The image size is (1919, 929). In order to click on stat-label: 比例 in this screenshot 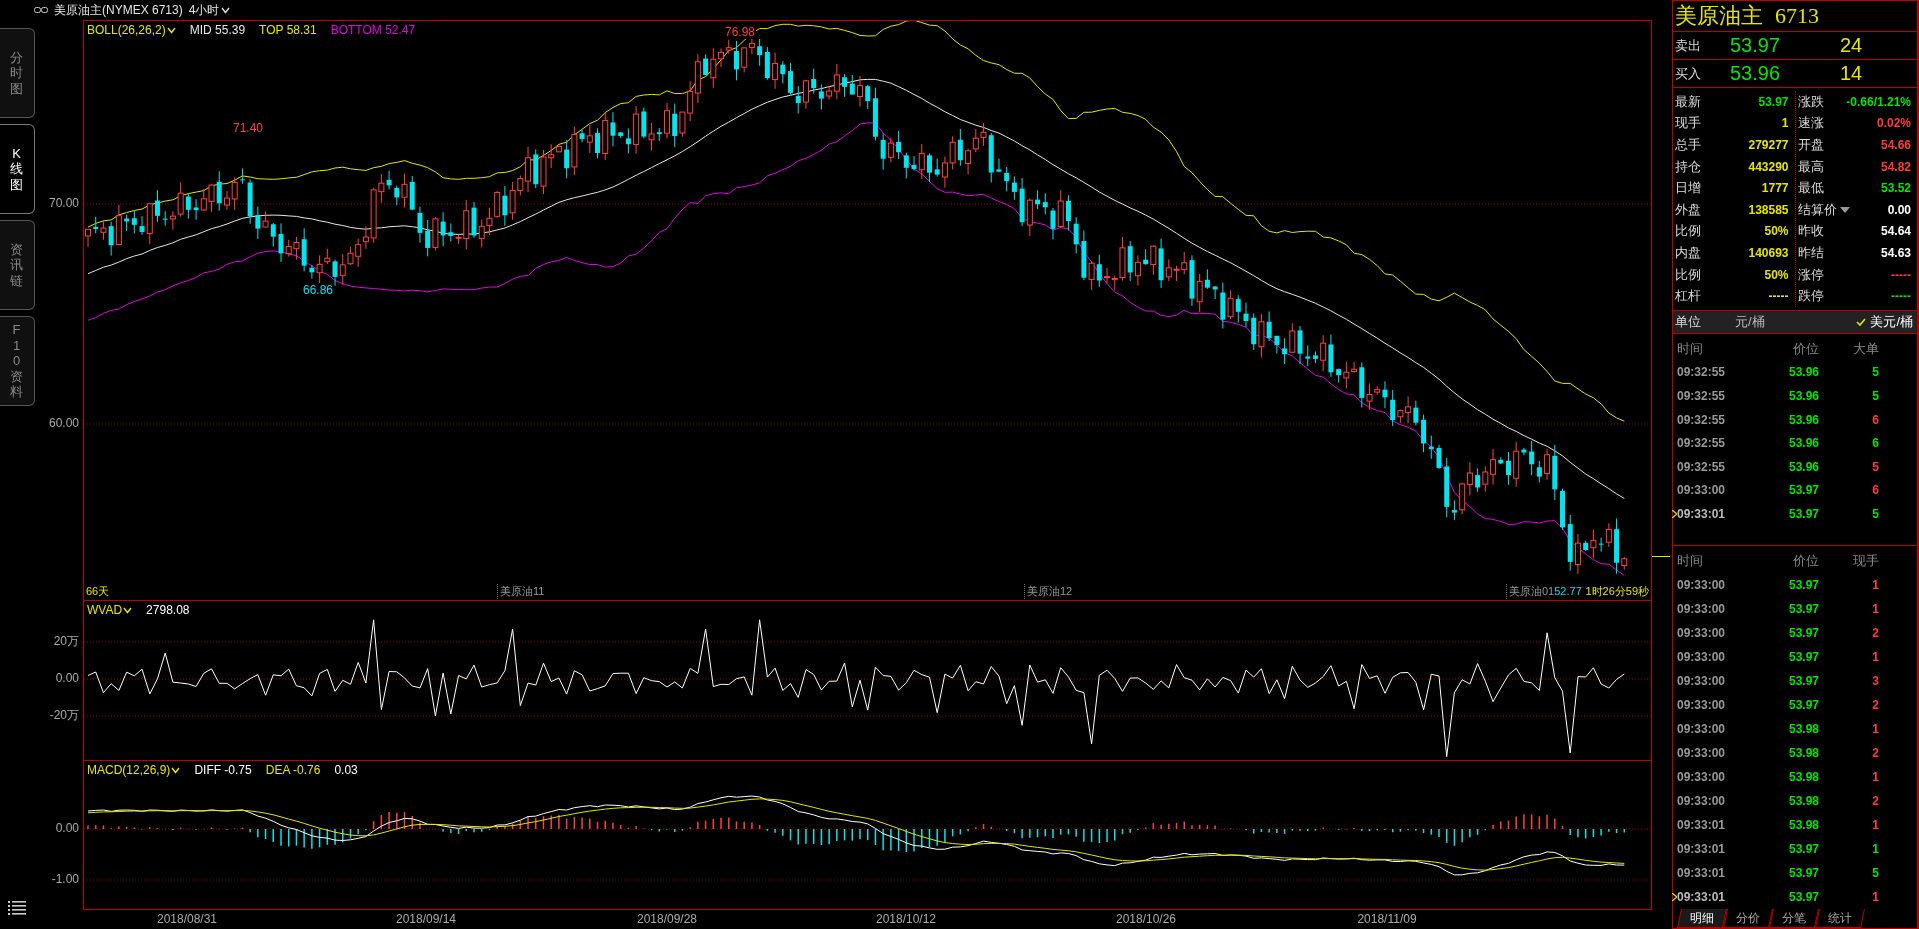, I will do `click(1688, 231)`.